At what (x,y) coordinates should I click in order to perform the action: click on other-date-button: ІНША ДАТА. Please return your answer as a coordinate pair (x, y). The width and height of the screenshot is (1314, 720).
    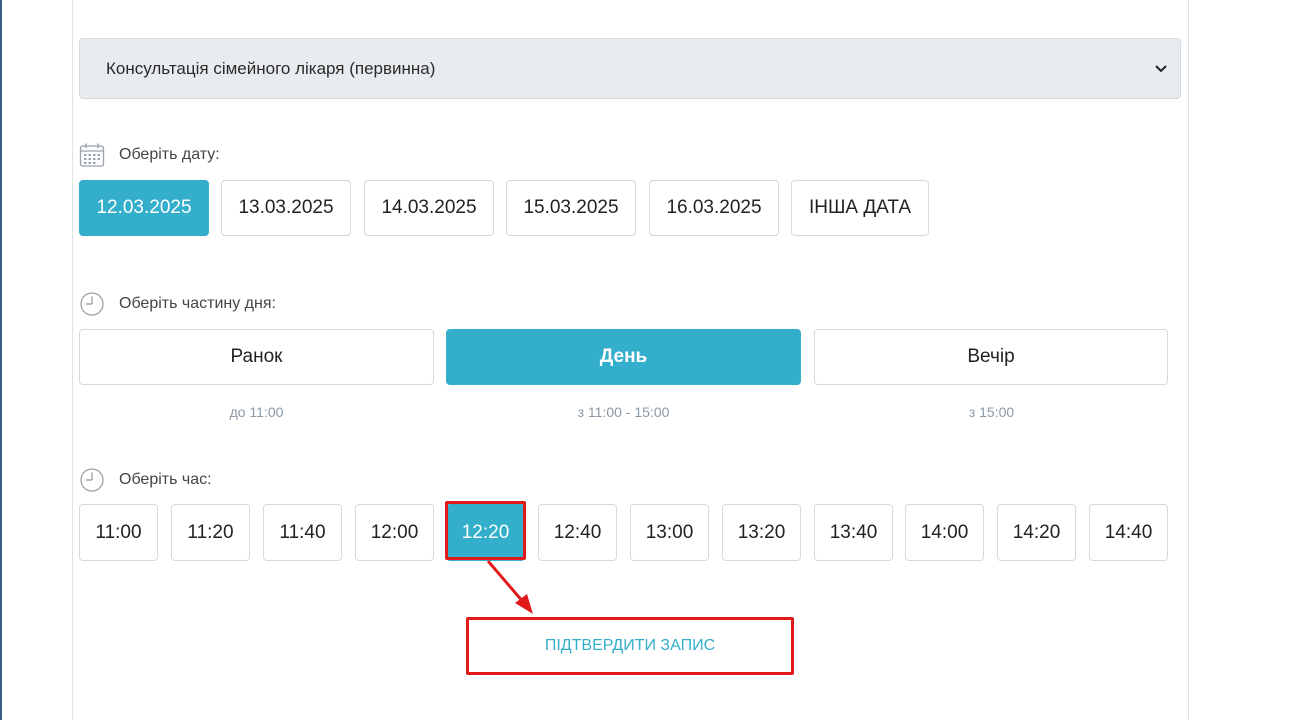
    Looking at the image, I should click on (860, 208).